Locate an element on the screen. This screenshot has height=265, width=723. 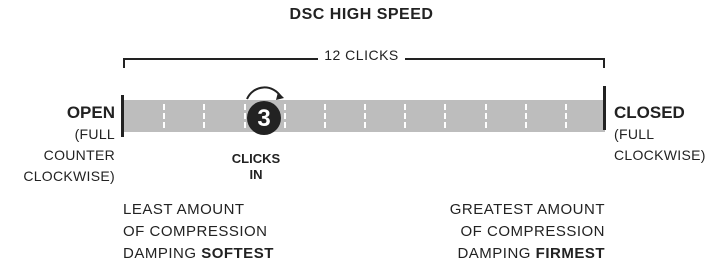
open-sub-line-2: COUNTER is located at coordinates (79, 155).